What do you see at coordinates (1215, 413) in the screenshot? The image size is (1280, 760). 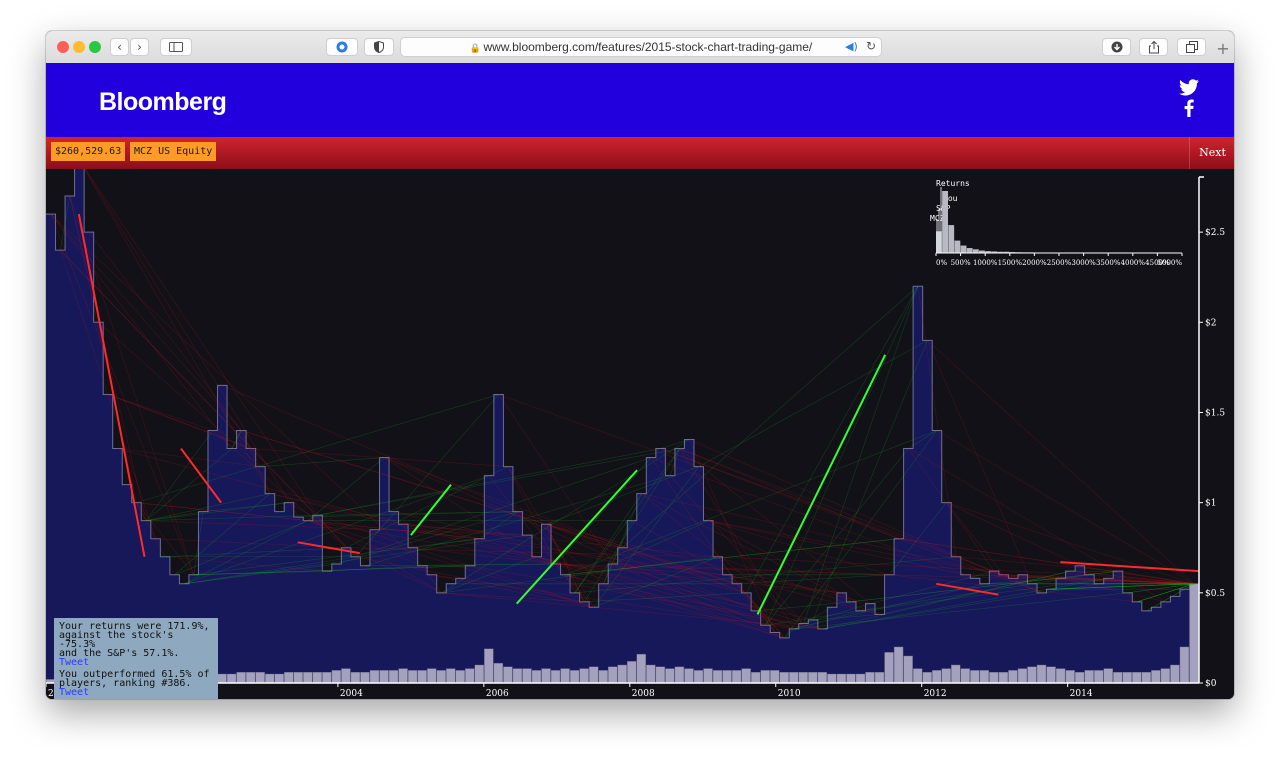 I see `y-tick-label: $1.5` at bounding box center [1215, 413].